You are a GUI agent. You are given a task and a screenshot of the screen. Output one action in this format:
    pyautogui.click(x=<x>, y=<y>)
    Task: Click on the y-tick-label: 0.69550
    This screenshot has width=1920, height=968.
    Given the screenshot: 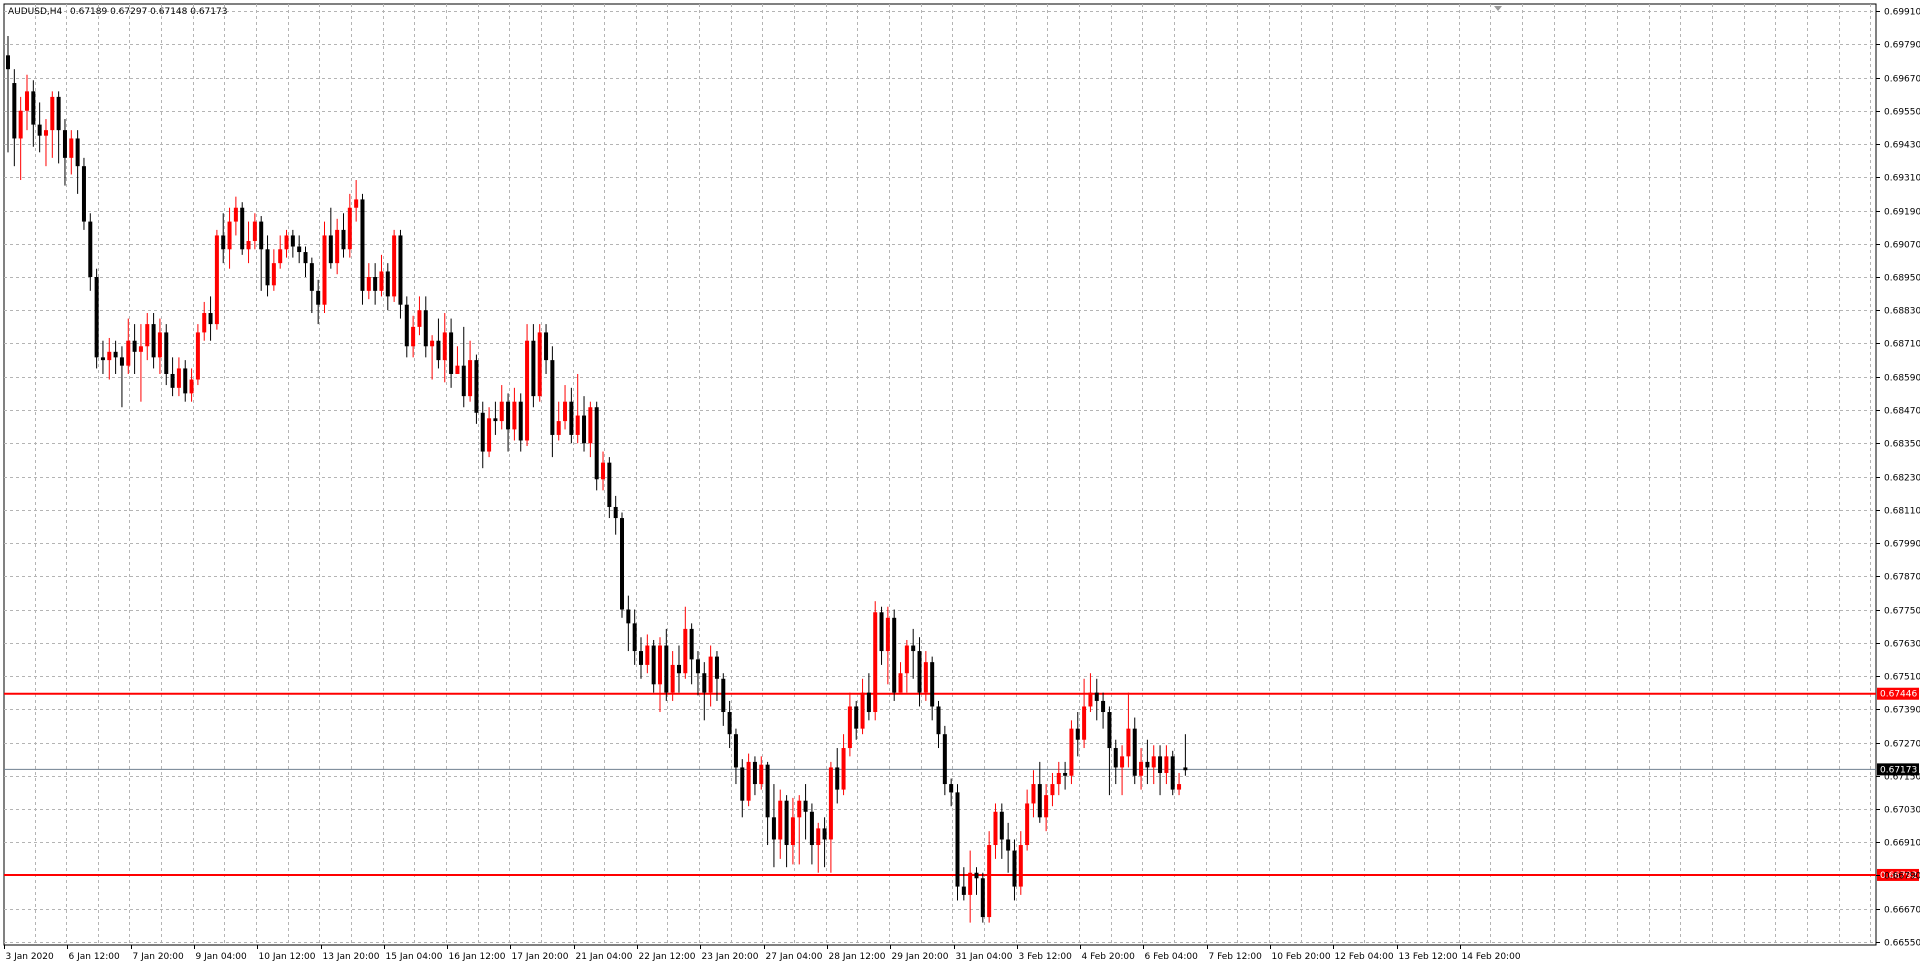 What is the action you would take?
    pyautogui.click(x=1902, y=113)
    